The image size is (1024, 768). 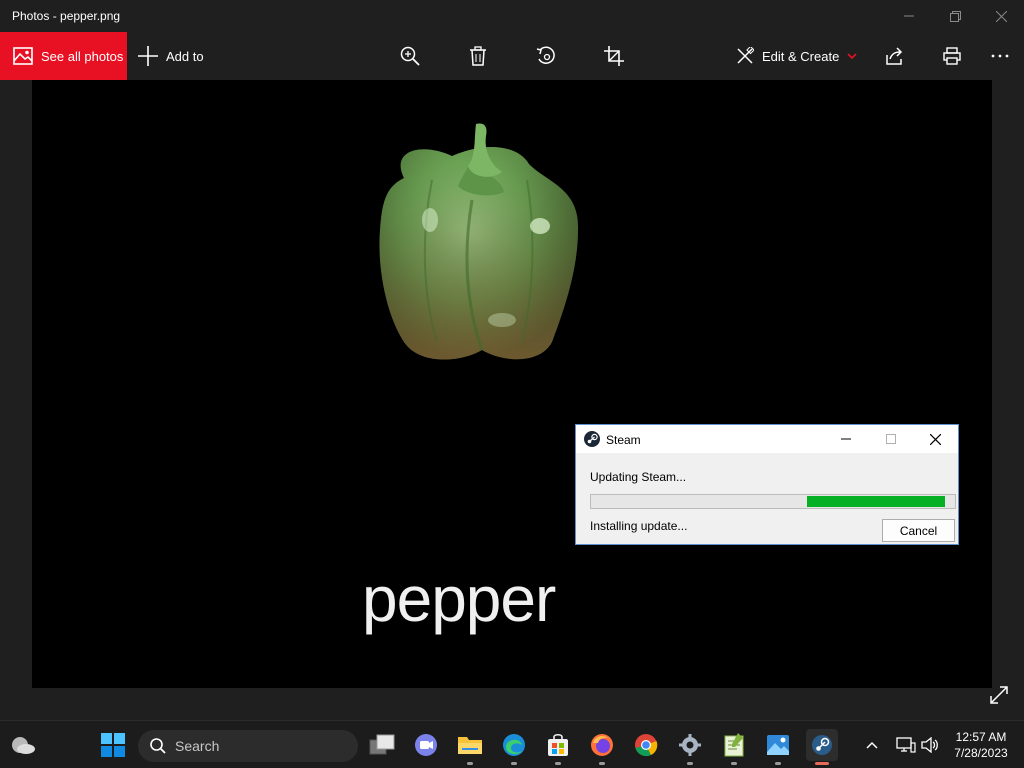 I want to click on teams-chat-icon, so click(x=426, y=745).